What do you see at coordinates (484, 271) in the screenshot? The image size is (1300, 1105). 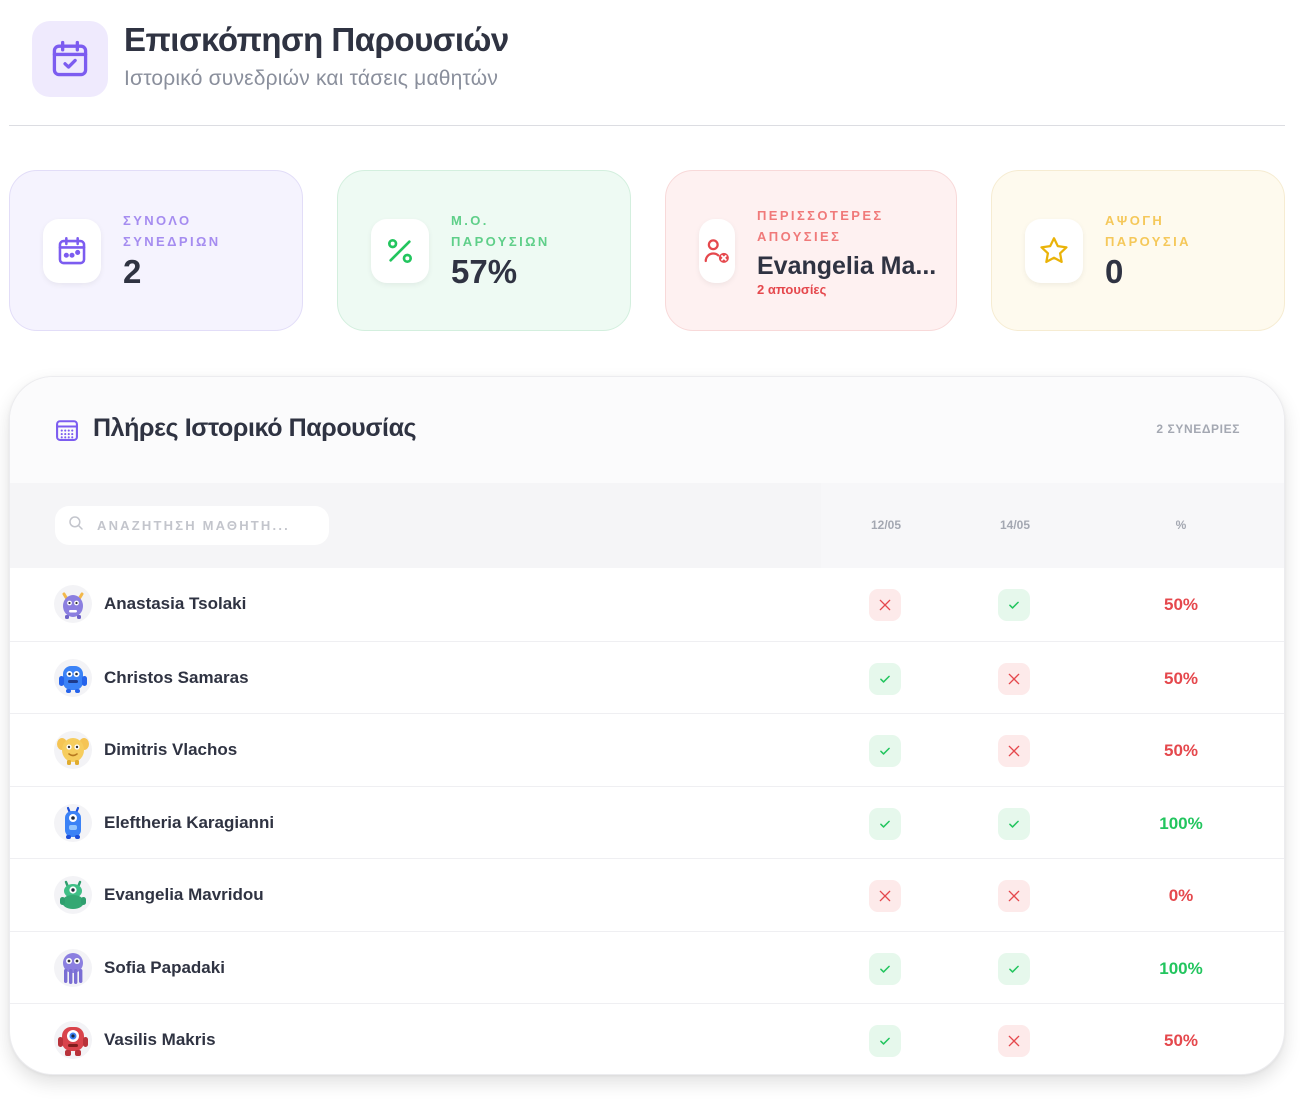 I see `stat-value: 57%` at bounding box center [484, 271].